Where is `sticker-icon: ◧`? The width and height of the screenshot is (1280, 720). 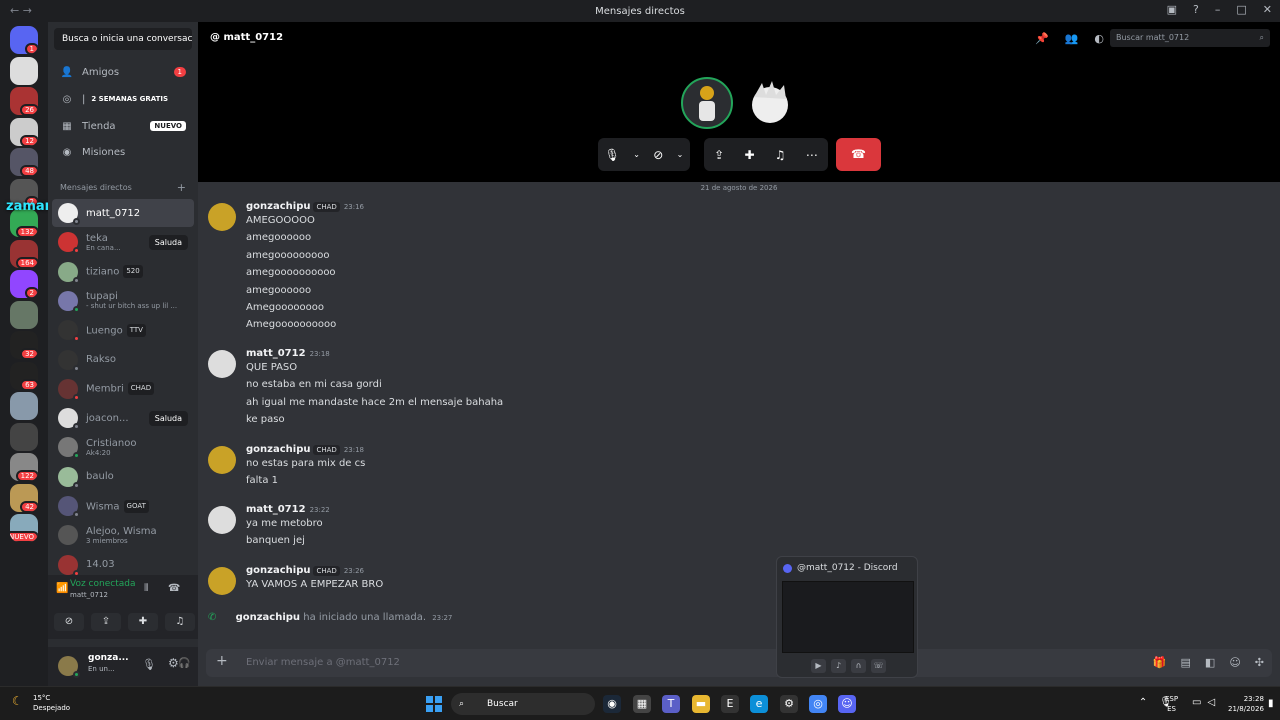
sticker-icon: ◧ is located at coordinates (1210, 662).